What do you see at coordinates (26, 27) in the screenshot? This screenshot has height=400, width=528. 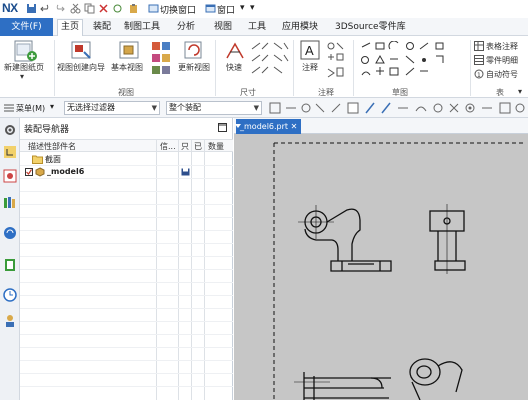 I see `file-menu-button: 文件(F)` at bounding box center [26, 27].